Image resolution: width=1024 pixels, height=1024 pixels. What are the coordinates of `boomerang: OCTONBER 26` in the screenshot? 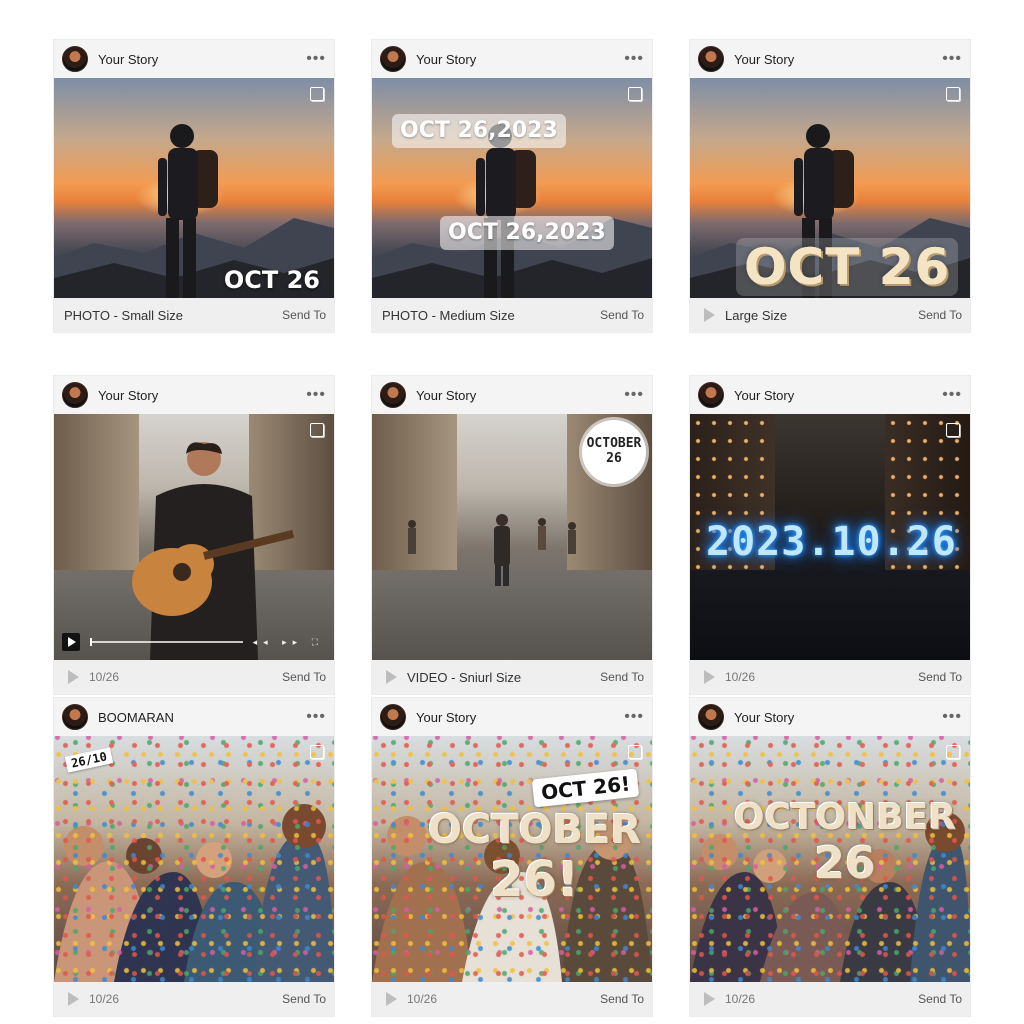 It's located at (830, 859).